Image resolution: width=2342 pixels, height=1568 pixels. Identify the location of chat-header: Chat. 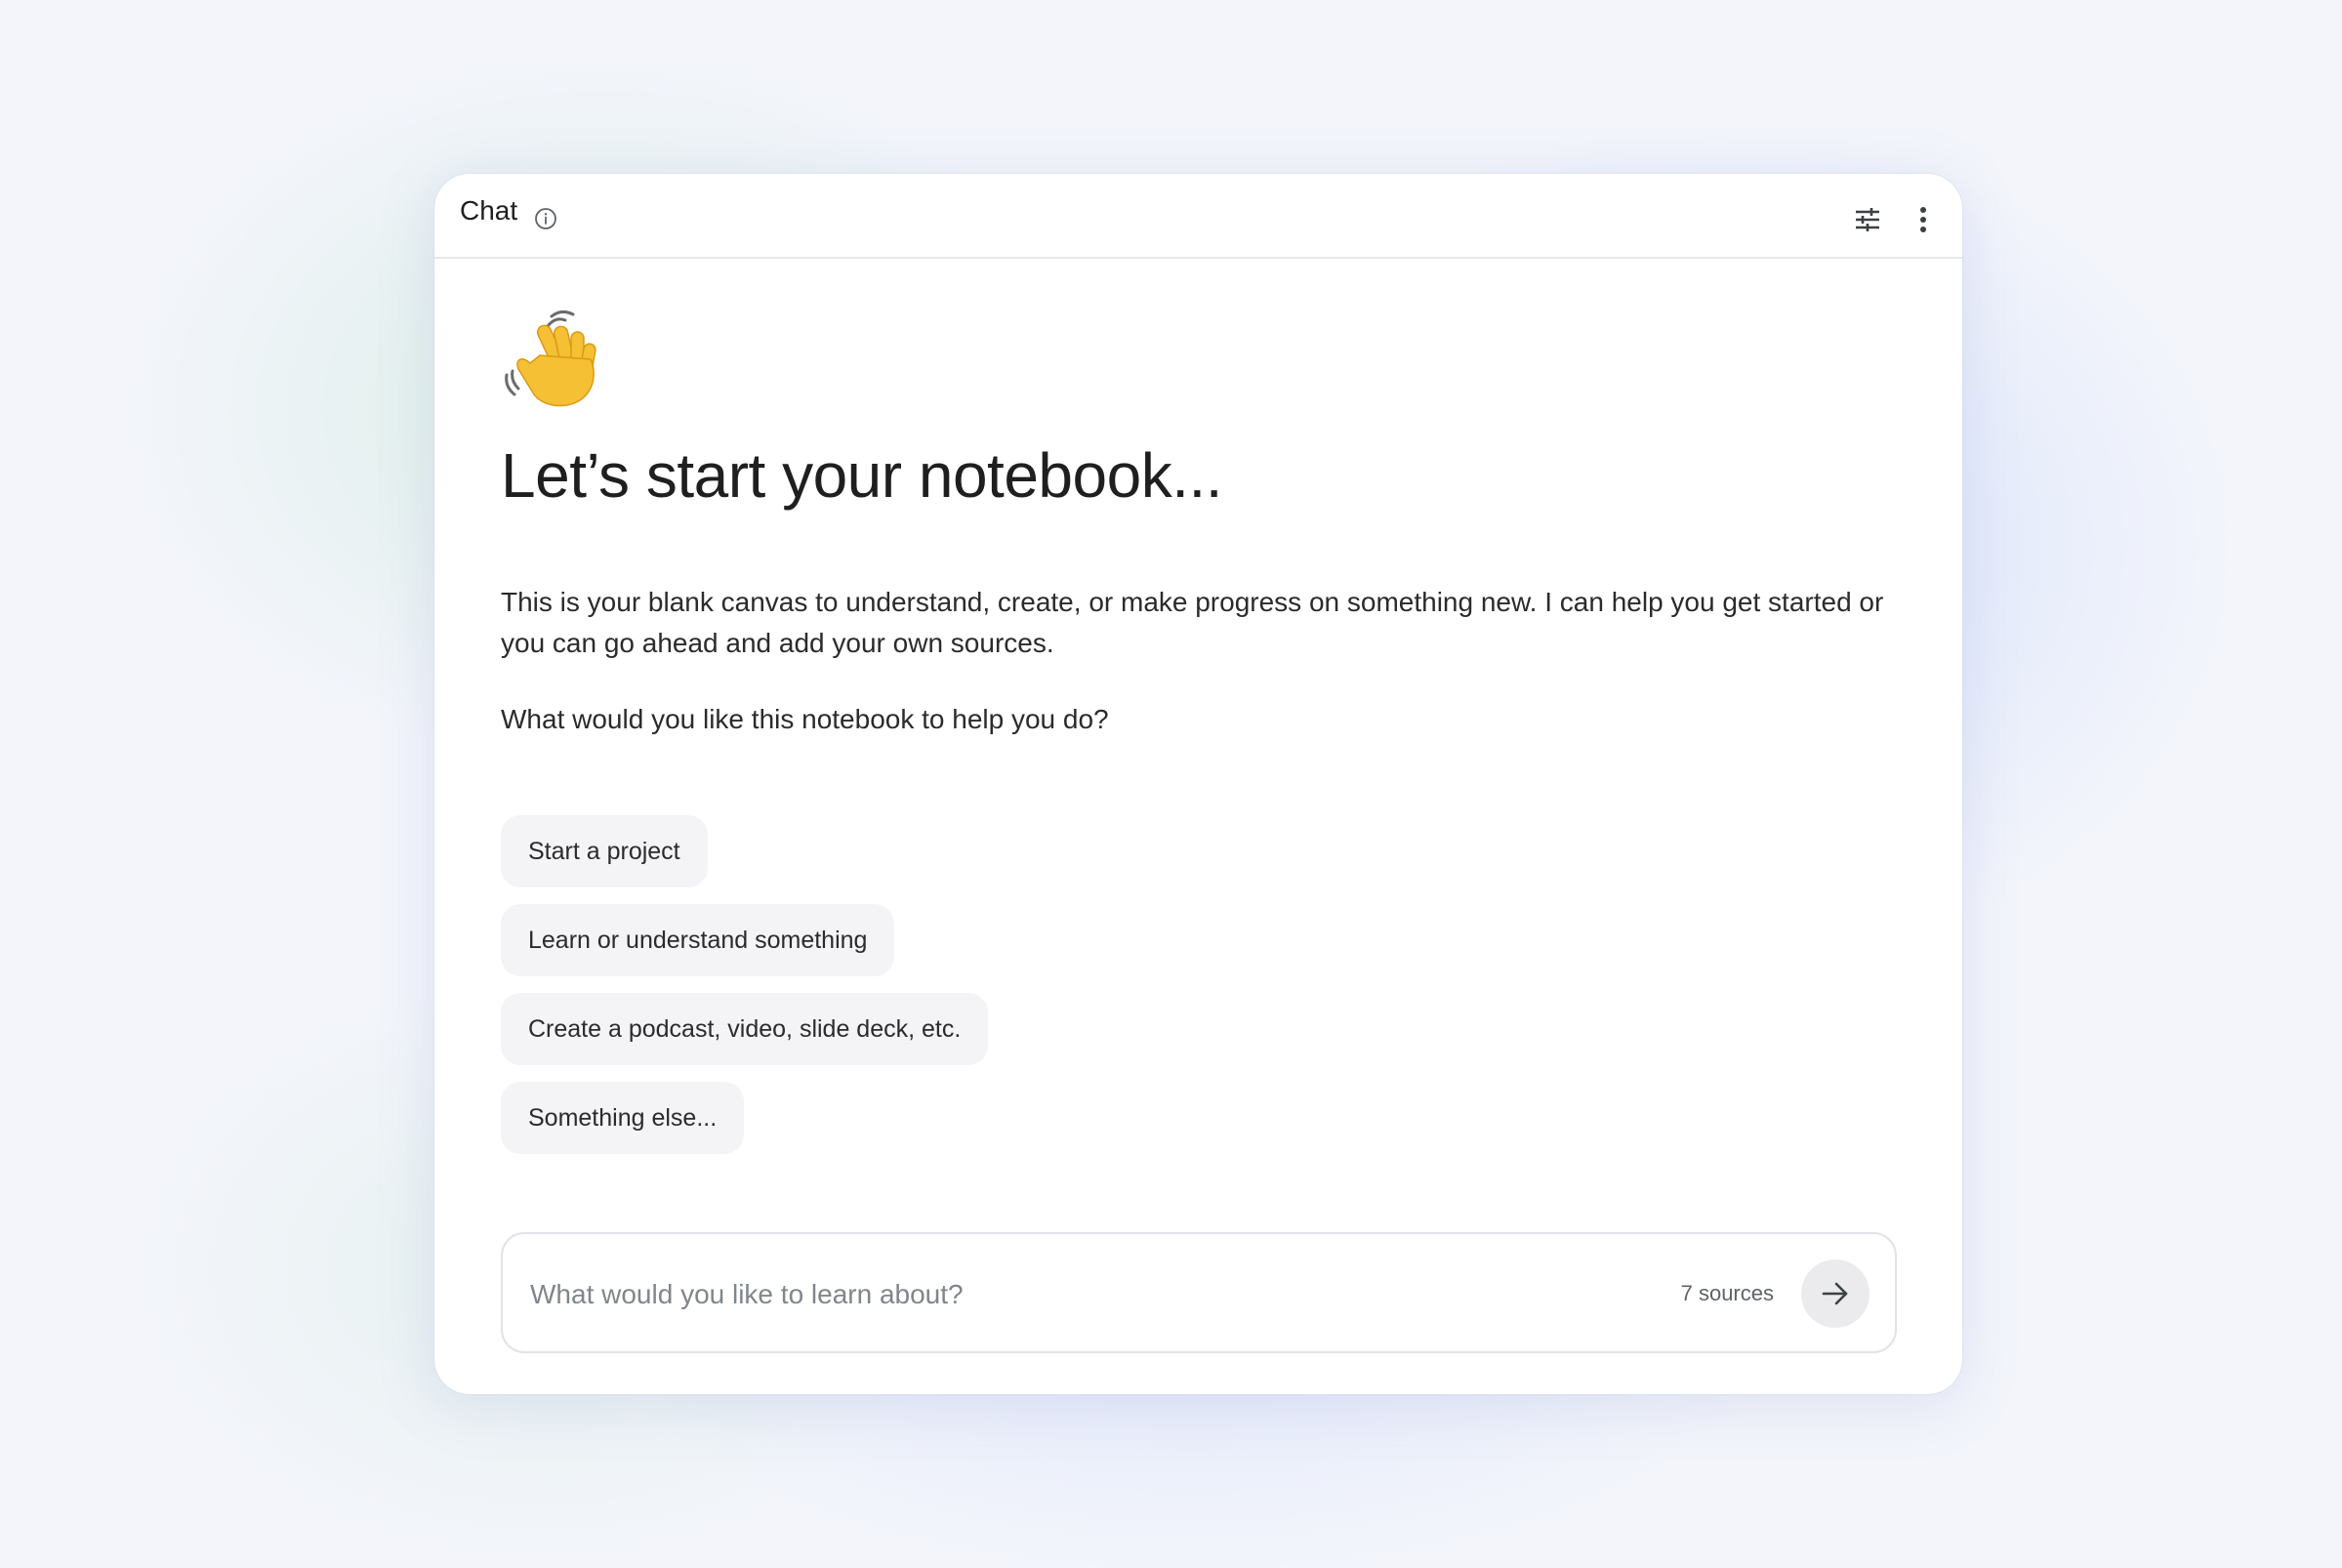
(1198, 217).